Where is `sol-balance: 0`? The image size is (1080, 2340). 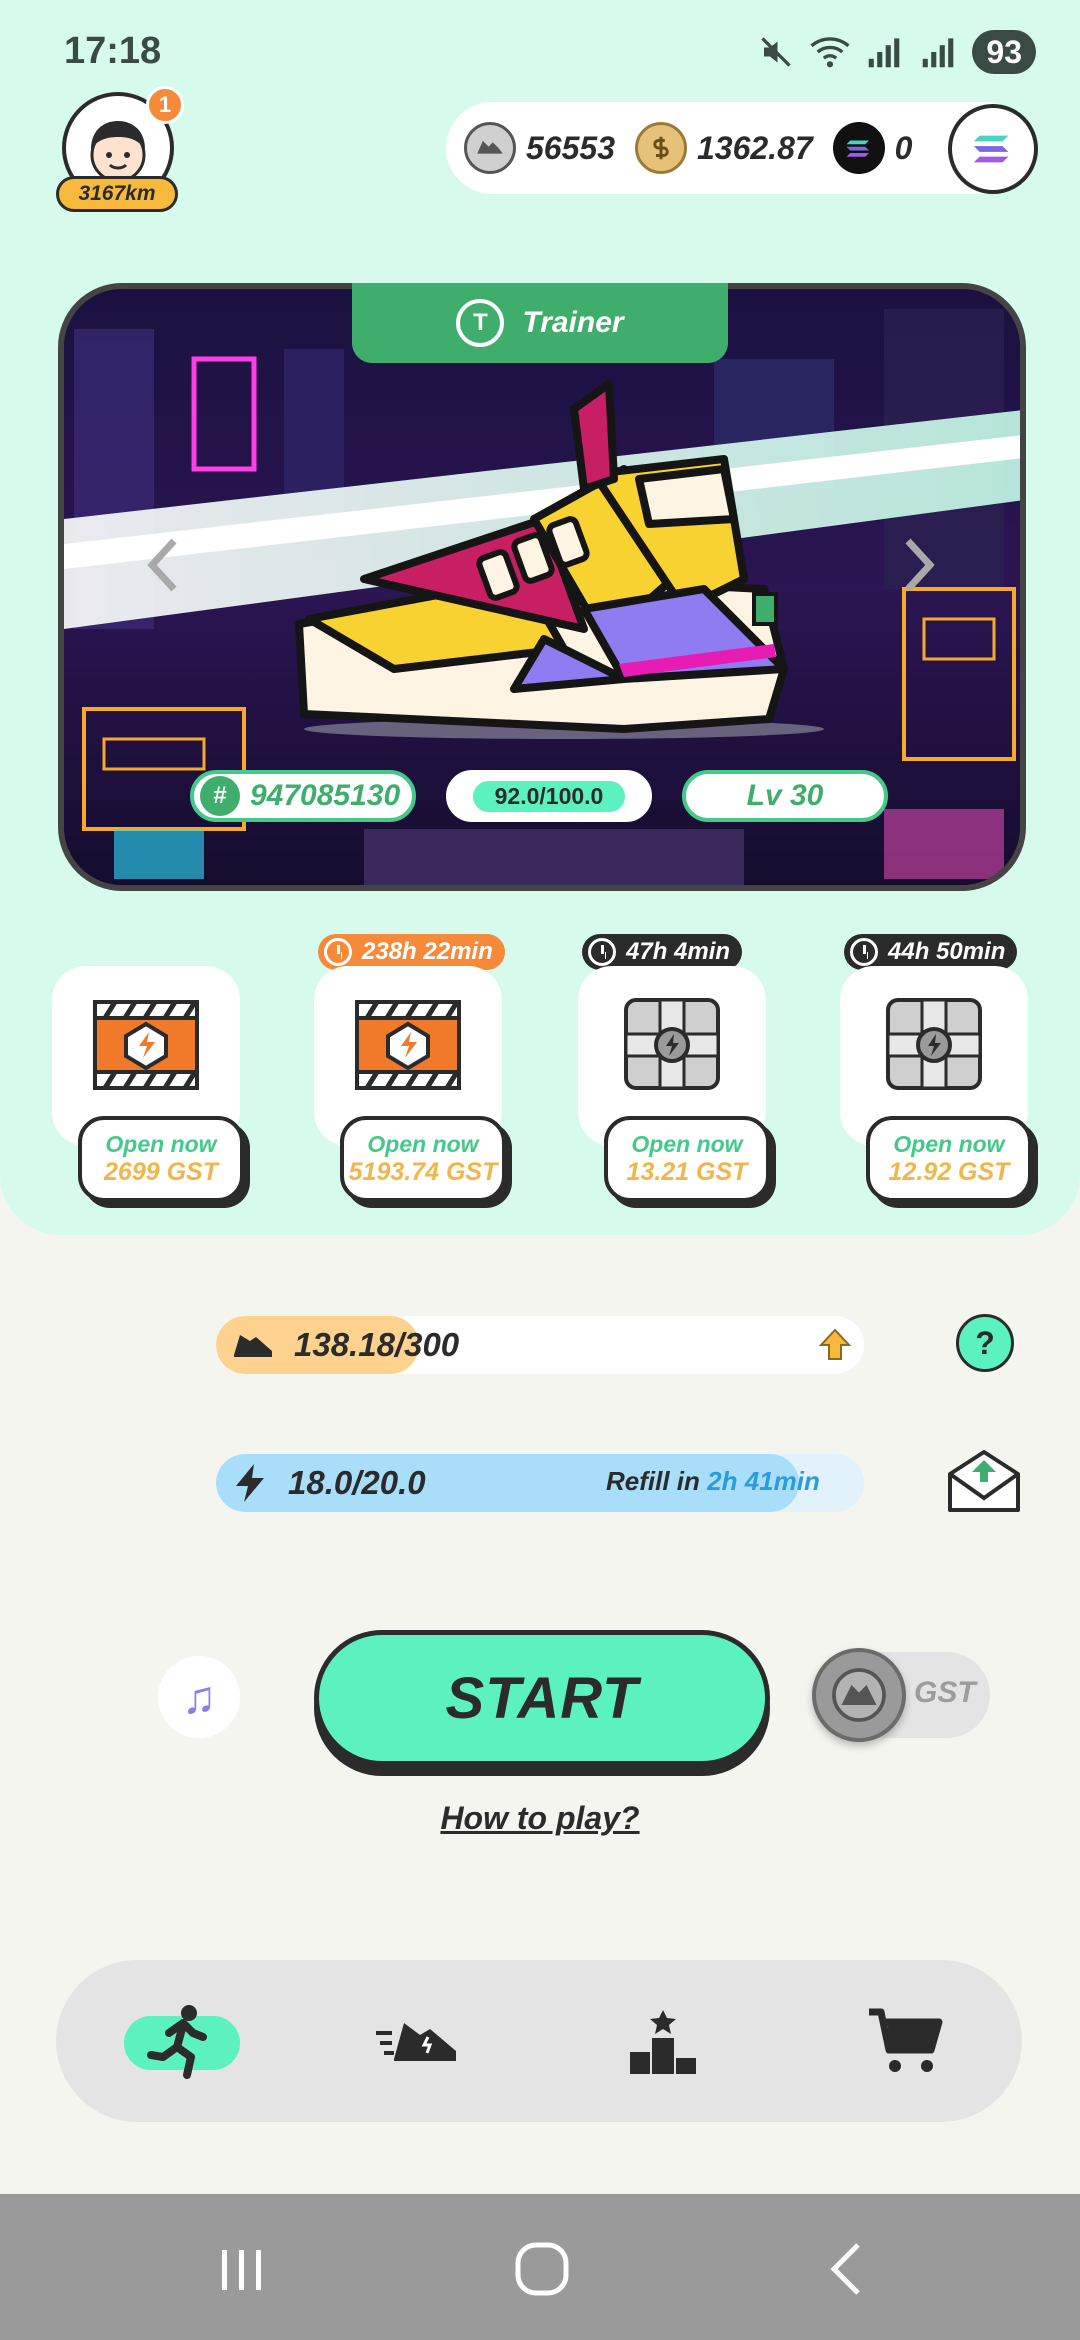
sol-balance: 0 is located at coordinates (872, 148).